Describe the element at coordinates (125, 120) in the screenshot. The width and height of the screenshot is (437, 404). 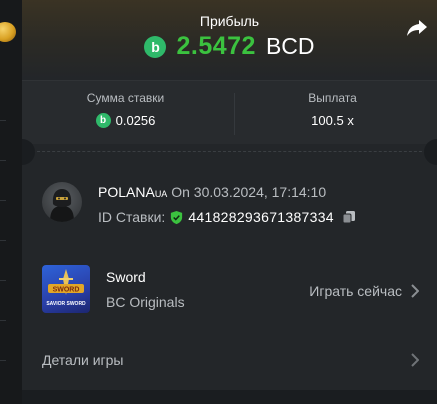
I see `bet-amount-value: b 0.0256` at that location.